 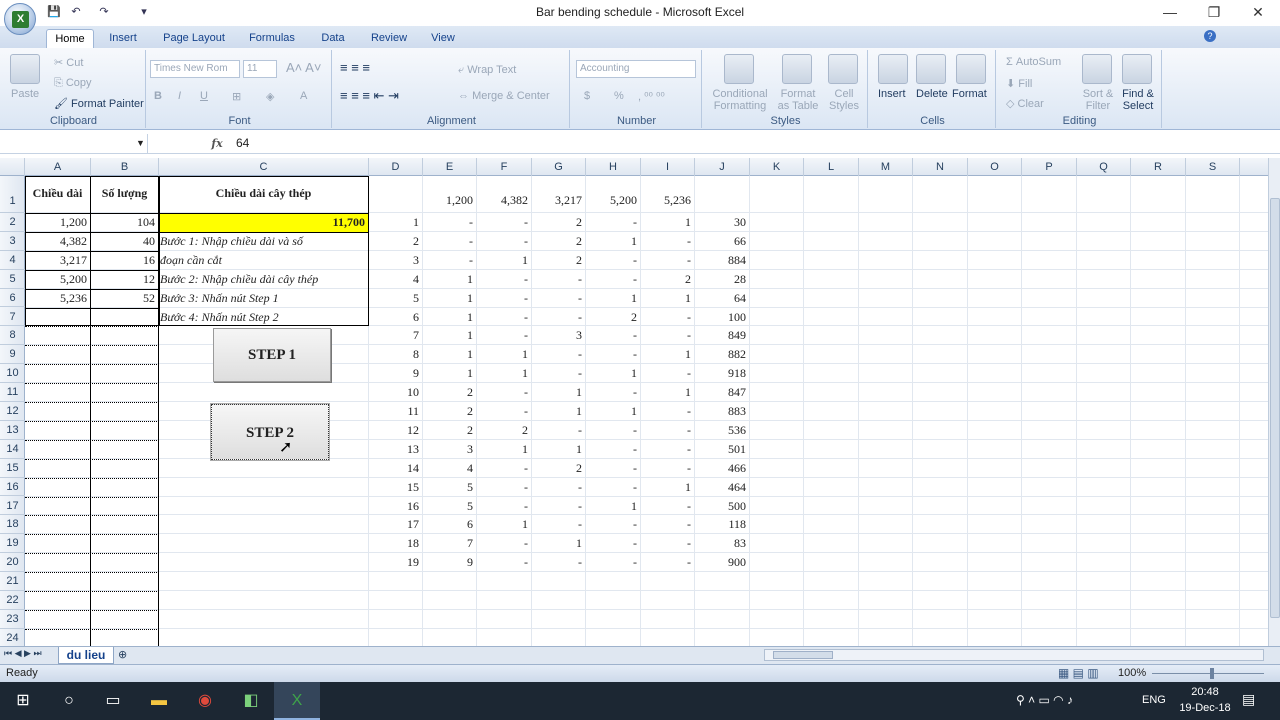 I want to click on quantity-value: 40, so click(x=124, y=241).